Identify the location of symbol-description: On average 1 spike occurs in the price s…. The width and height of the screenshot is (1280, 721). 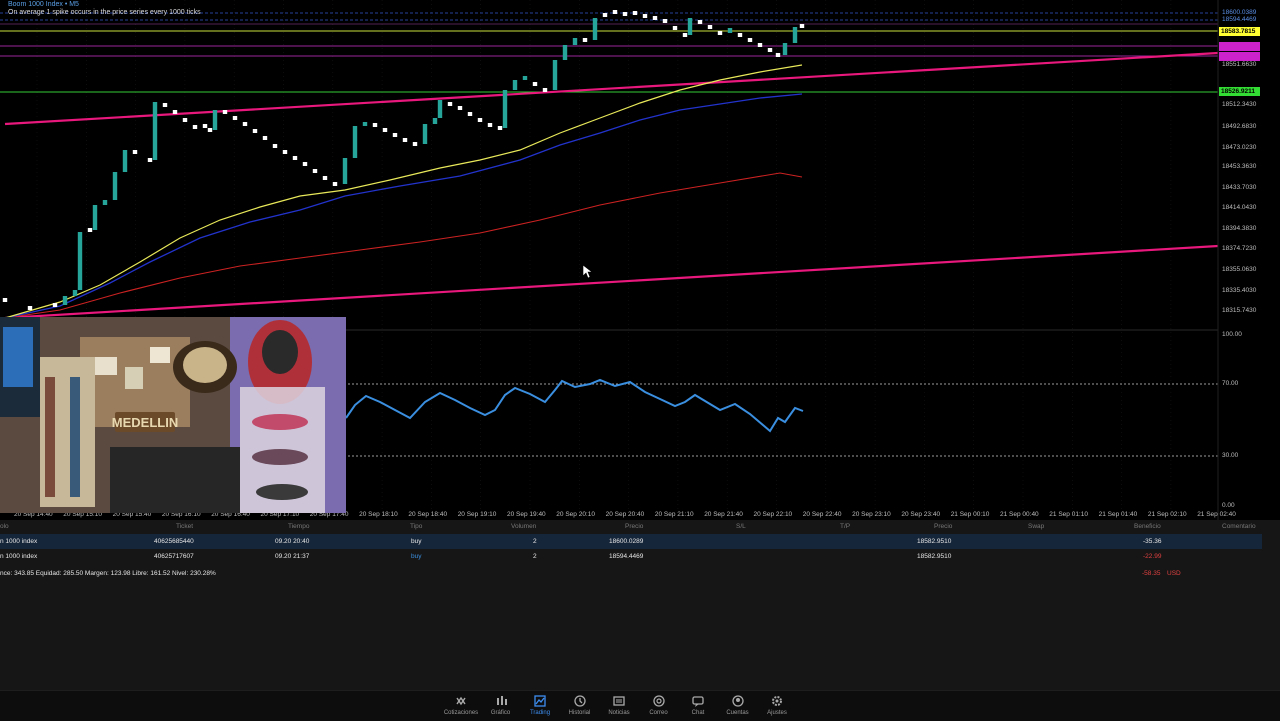
(104, 12).